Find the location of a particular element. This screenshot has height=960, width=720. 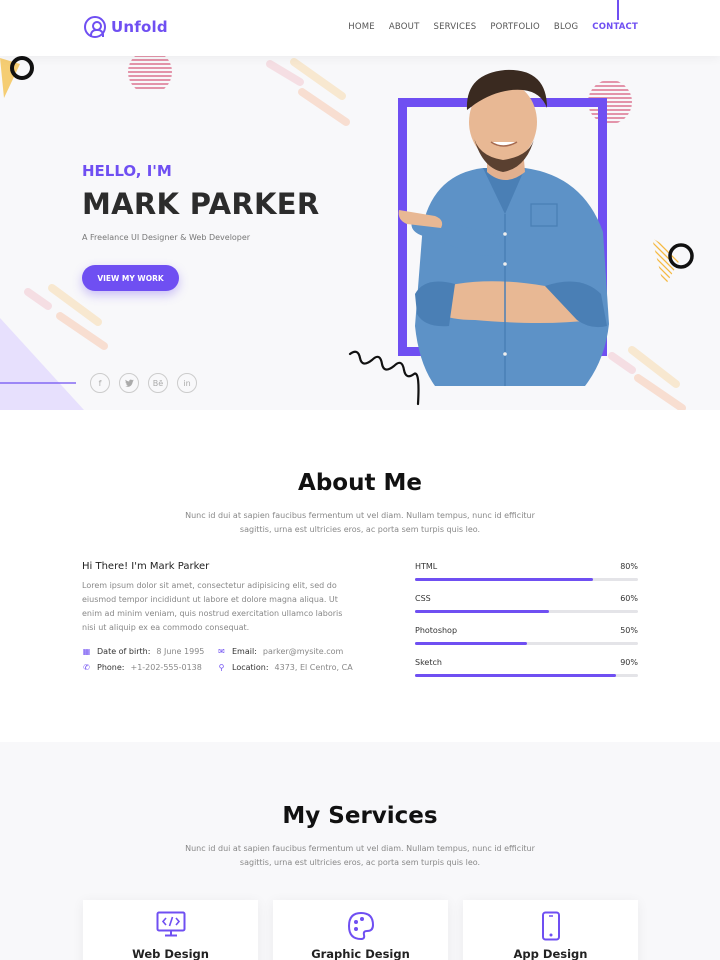

smartphone-icon is located at coordinates (550, 926).